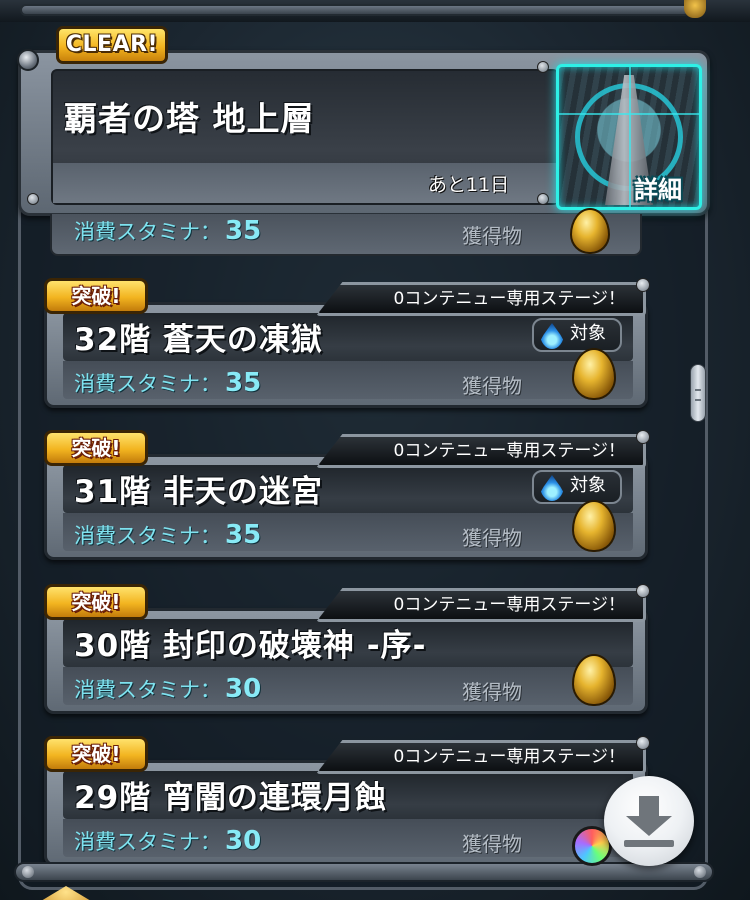 This screenshot has height=900, width=750. Describe the element at coordinates (230, 798) in the screenshot. I see `stage-title: 29階 宵闇の連環月蝕` at that location.